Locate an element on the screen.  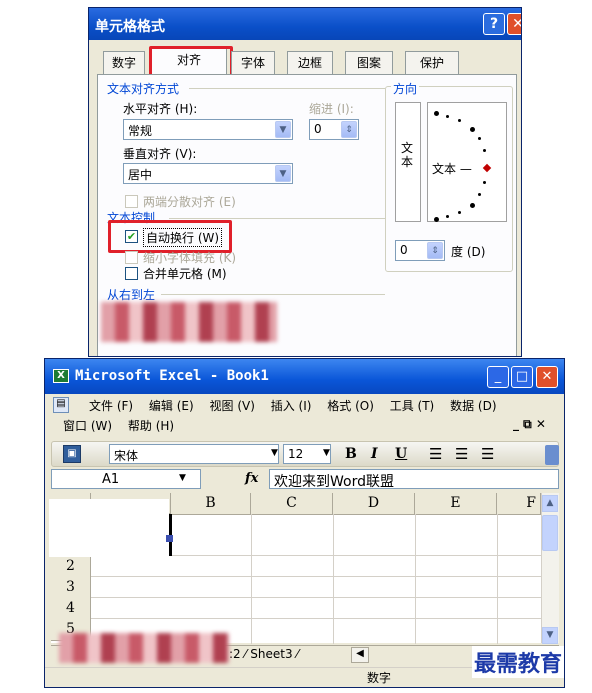
indent-label: 缩进 (I): is located at coordinates (331, 109).